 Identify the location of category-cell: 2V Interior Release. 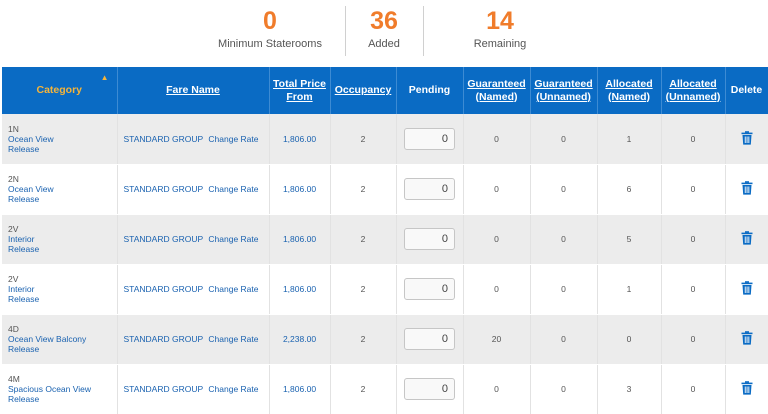
(60, 239).